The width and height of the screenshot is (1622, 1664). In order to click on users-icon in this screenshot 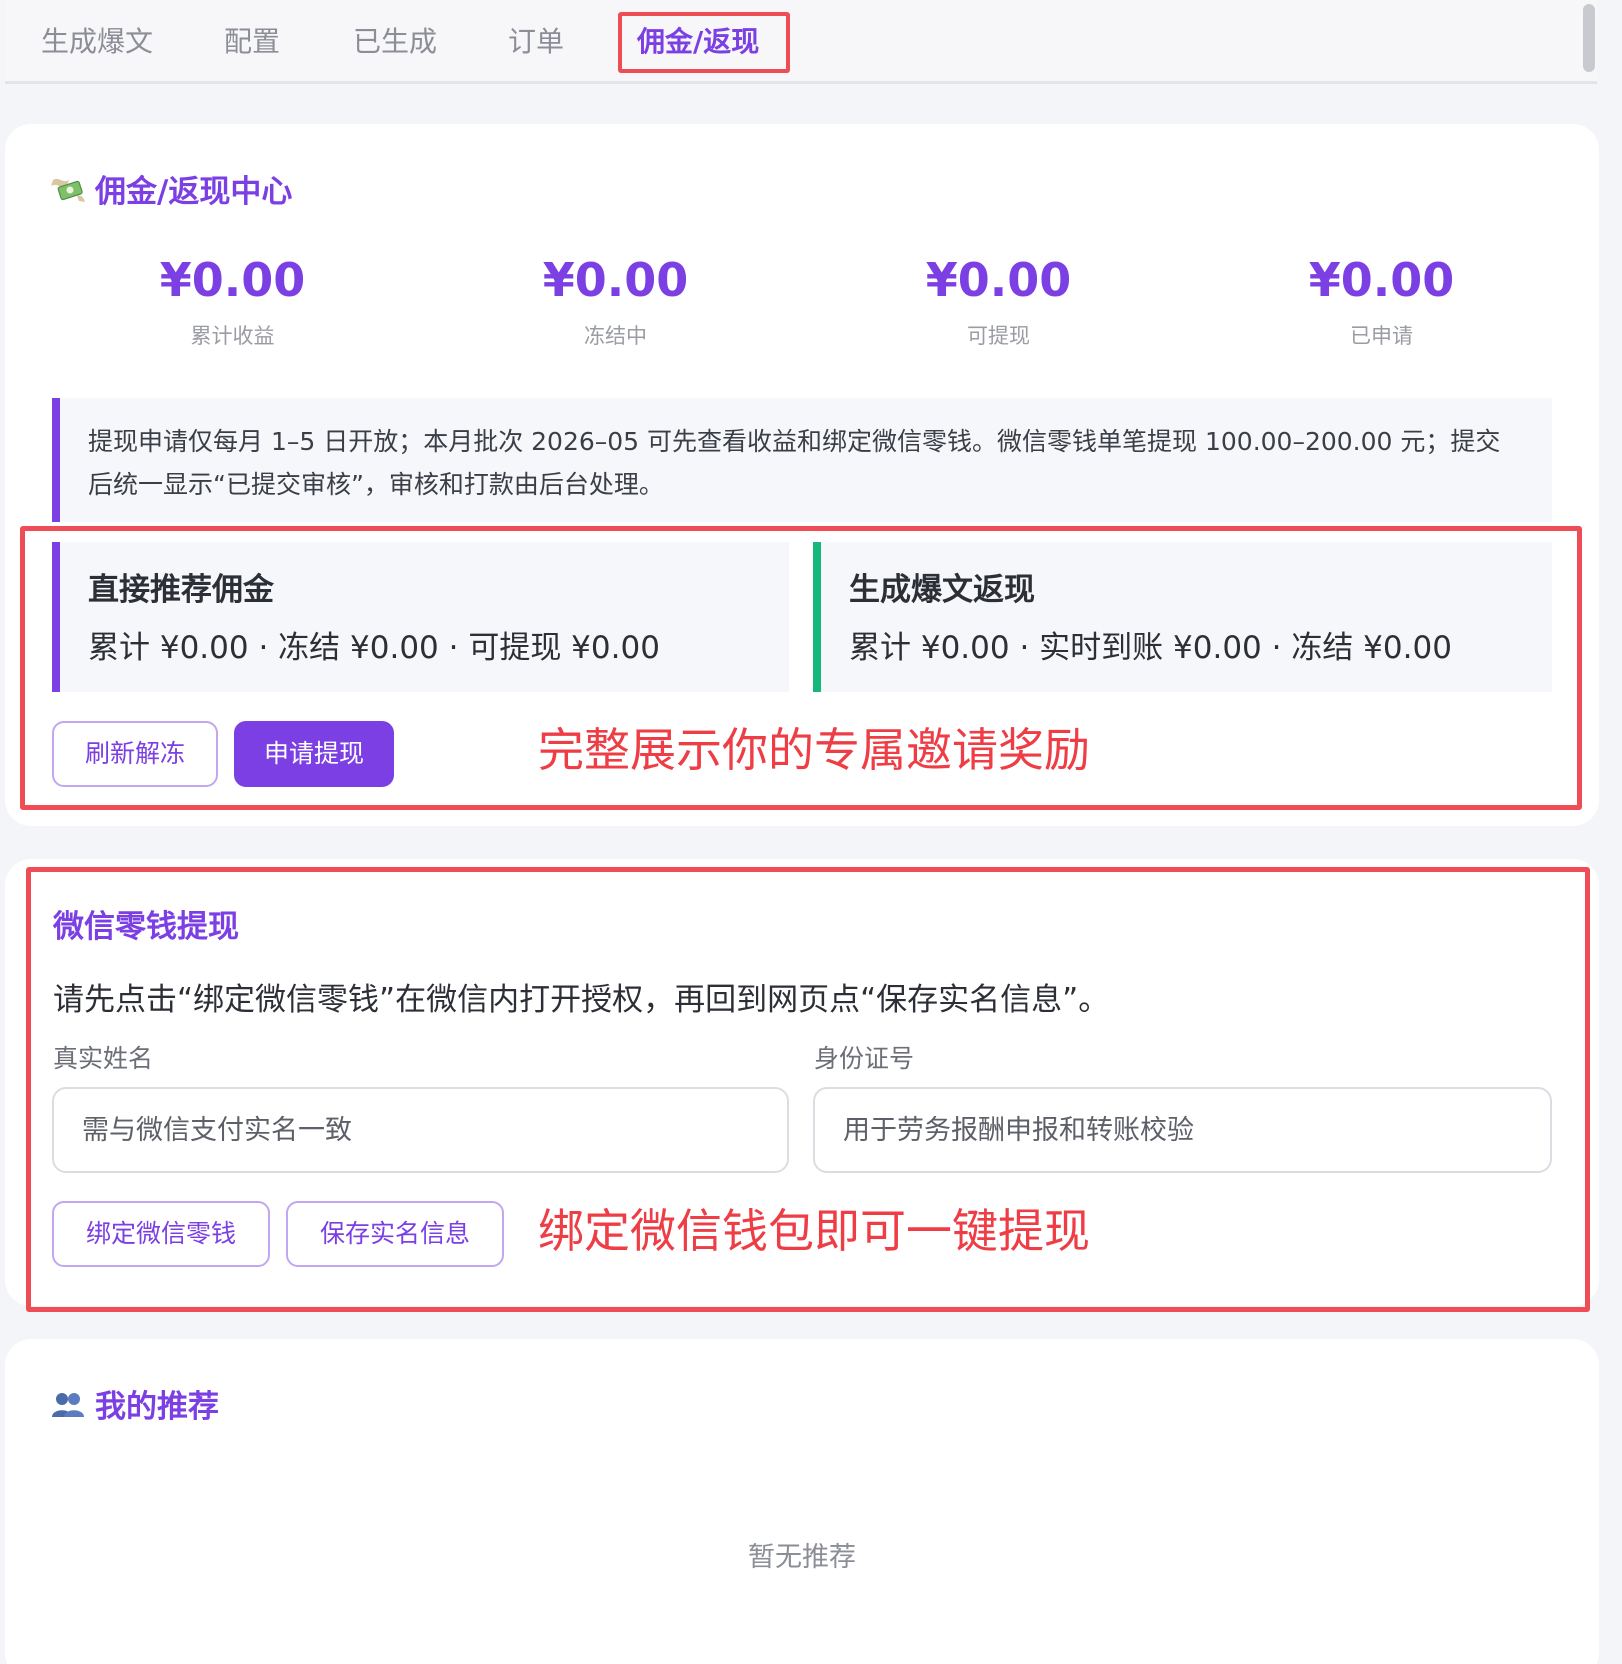, I will do `click(68, 1404)`.